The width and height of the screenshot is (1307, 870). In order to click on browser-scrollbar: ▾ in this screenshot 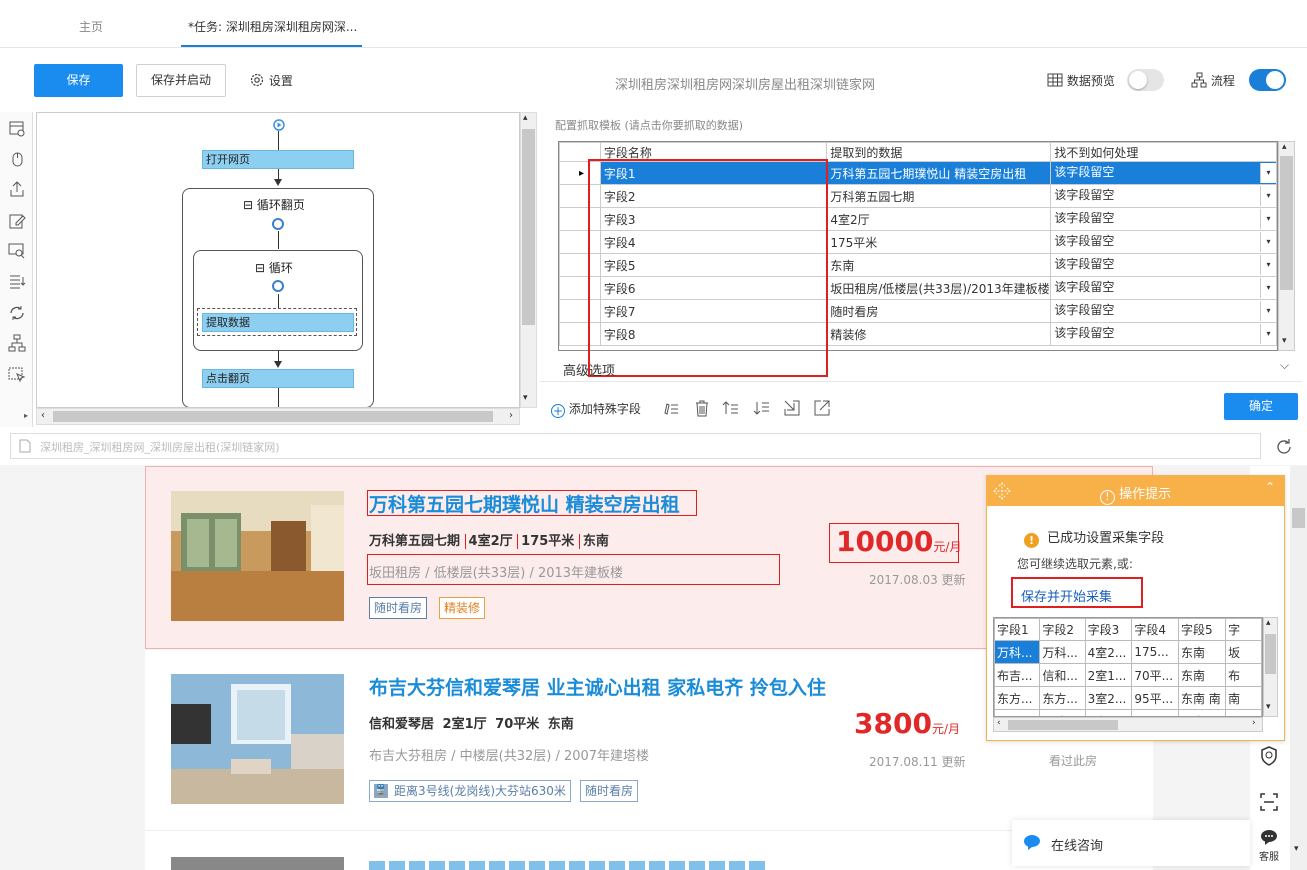, I will do `click(1298, 668)`.